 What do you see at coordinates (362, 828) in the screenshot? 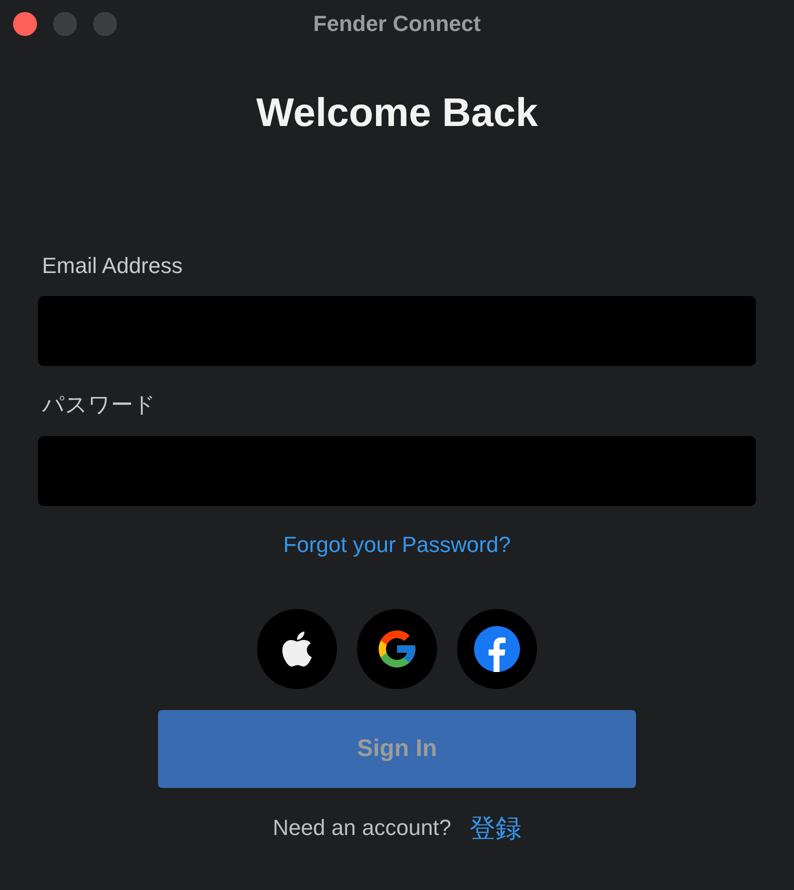
I see `need-account-text: Need an account?` at bounding box center [362, 828].